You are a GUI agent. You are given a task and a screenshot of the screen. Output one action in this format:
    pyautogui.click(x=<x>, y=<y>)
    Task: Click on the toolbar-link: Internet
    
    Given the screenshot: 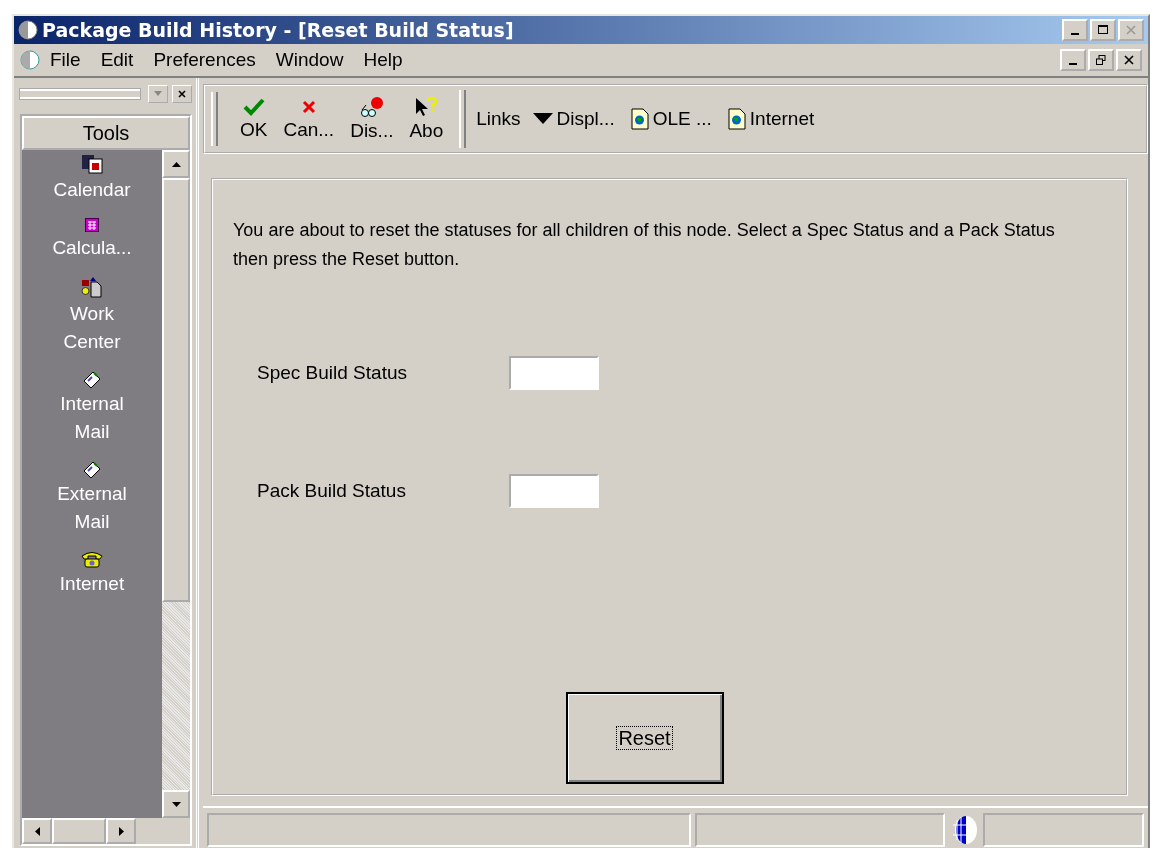 What is the action you would take?
    pyautogui.click(x=777, y=119)
    